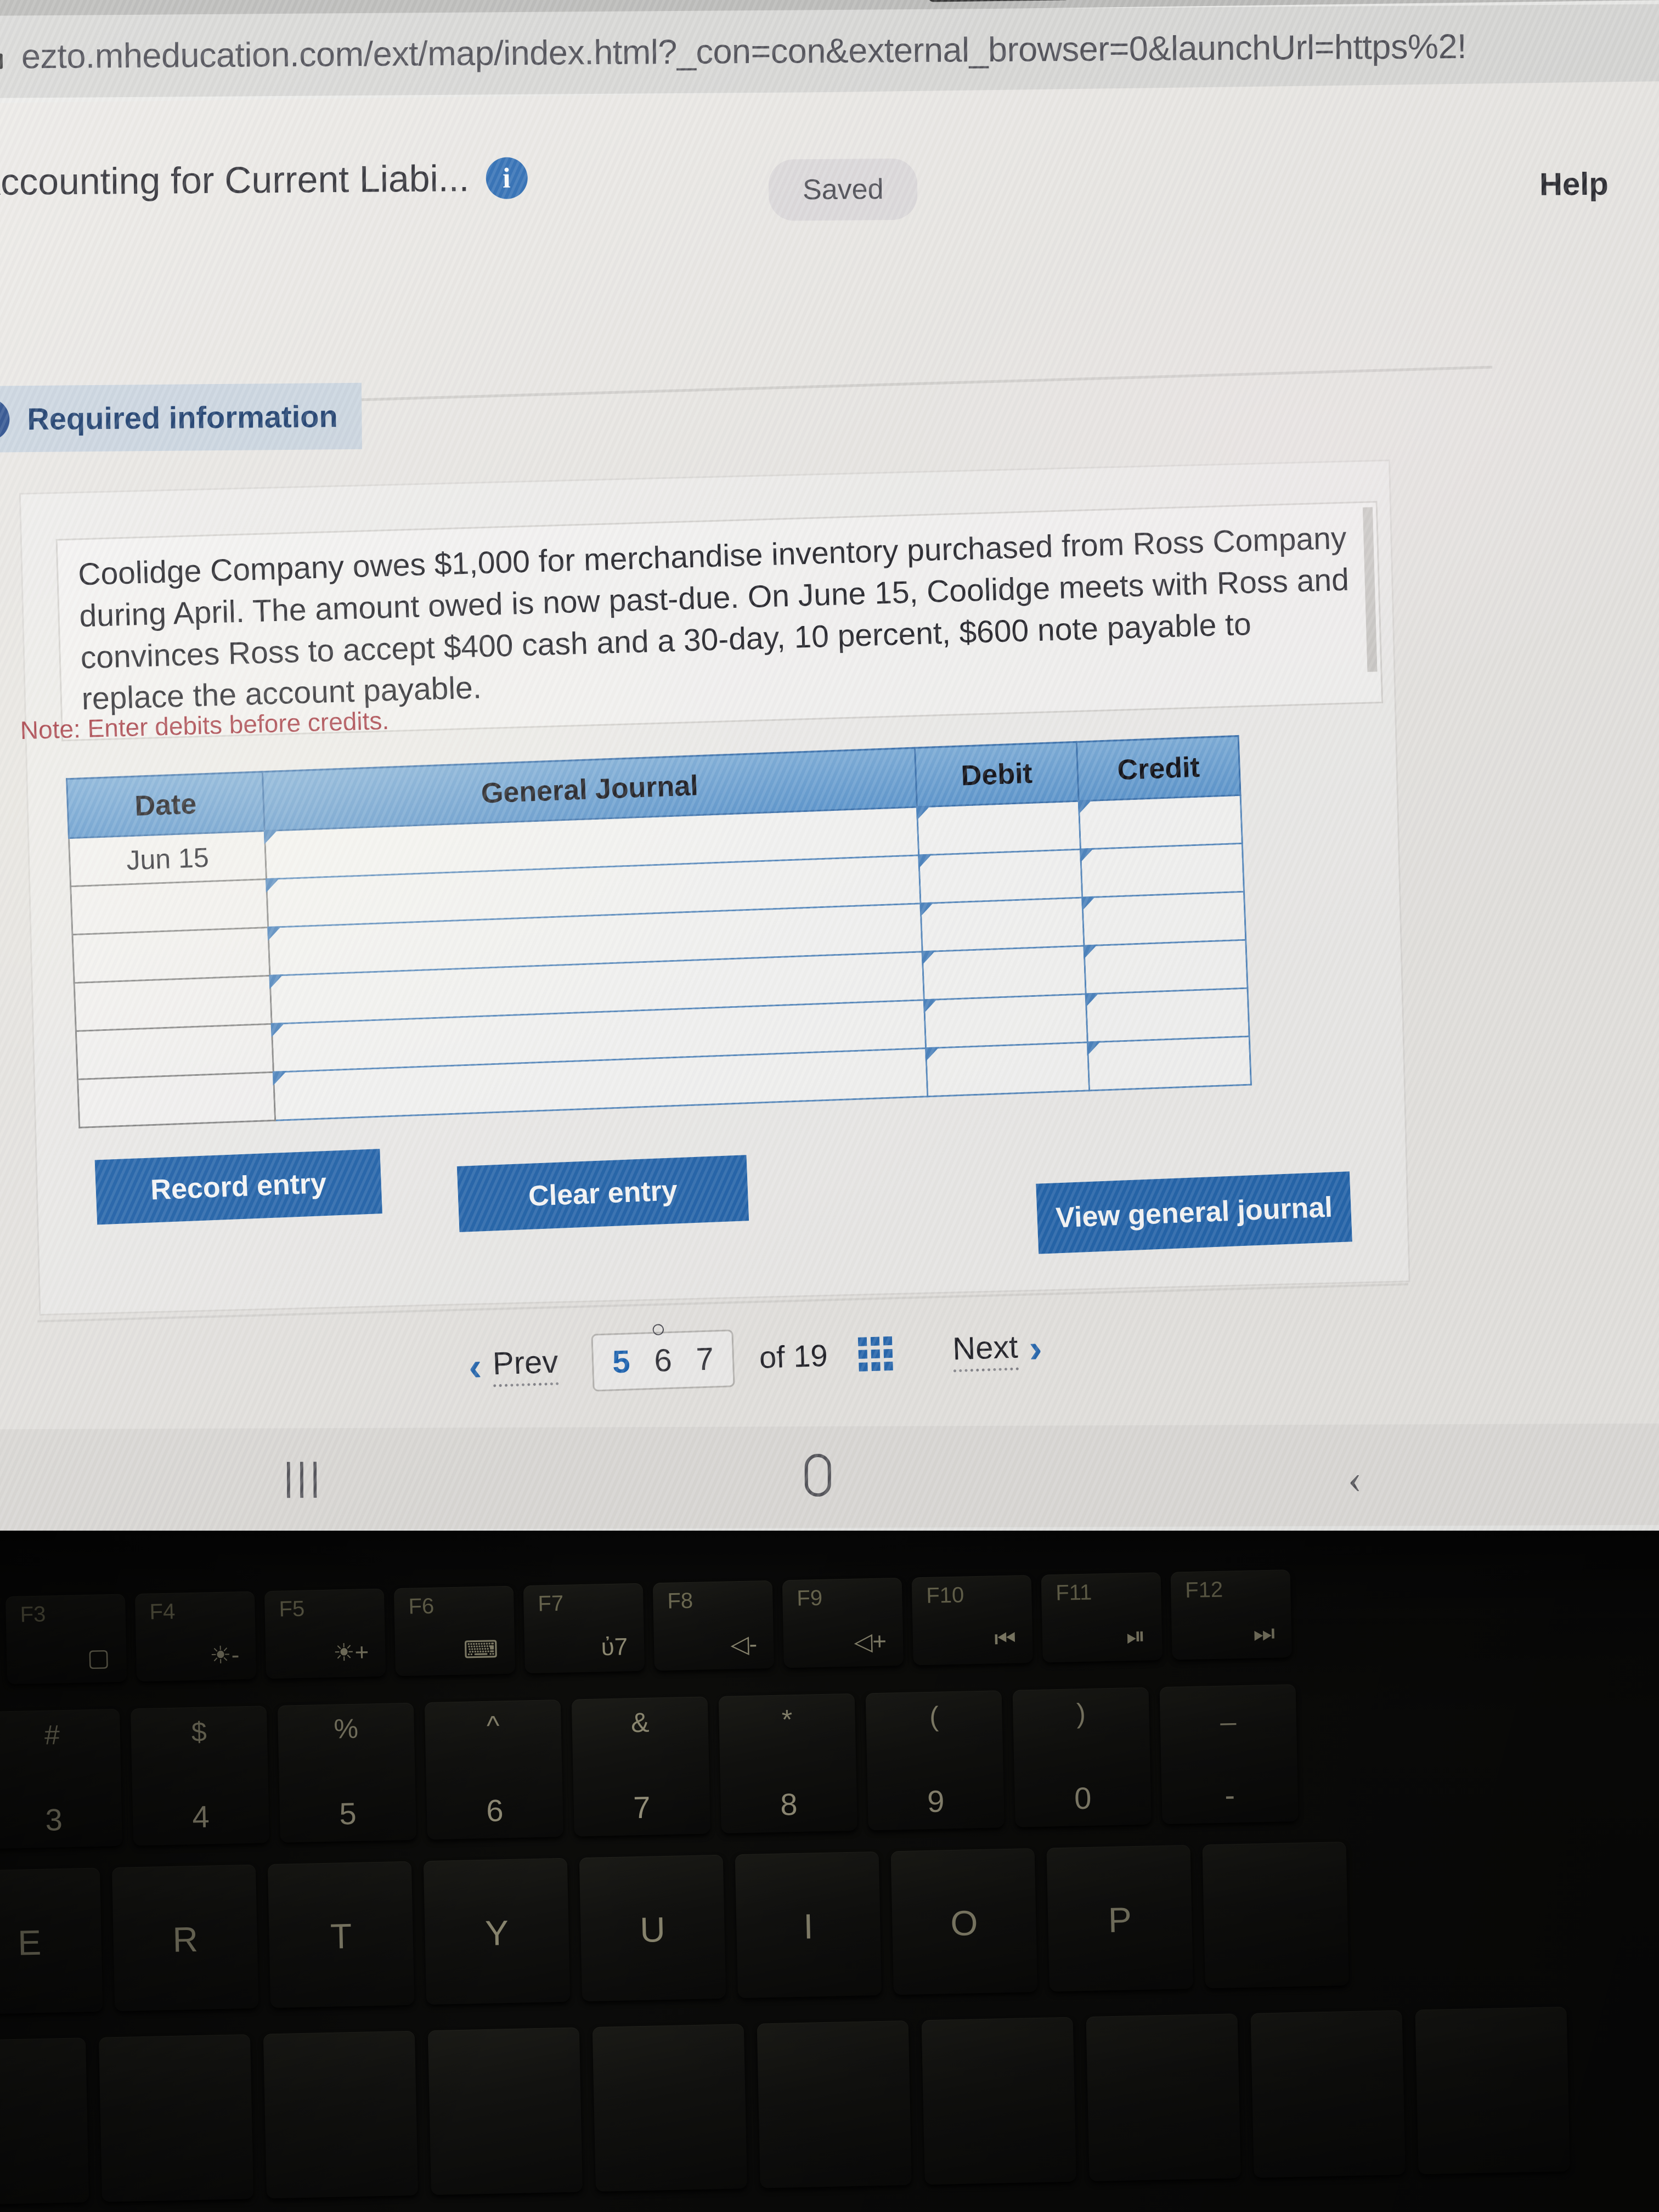  What do you see at coordinates (350, 1653) in the screenshot?
I see `key-glyph: ☀+` at bounding box center [350, 1653].